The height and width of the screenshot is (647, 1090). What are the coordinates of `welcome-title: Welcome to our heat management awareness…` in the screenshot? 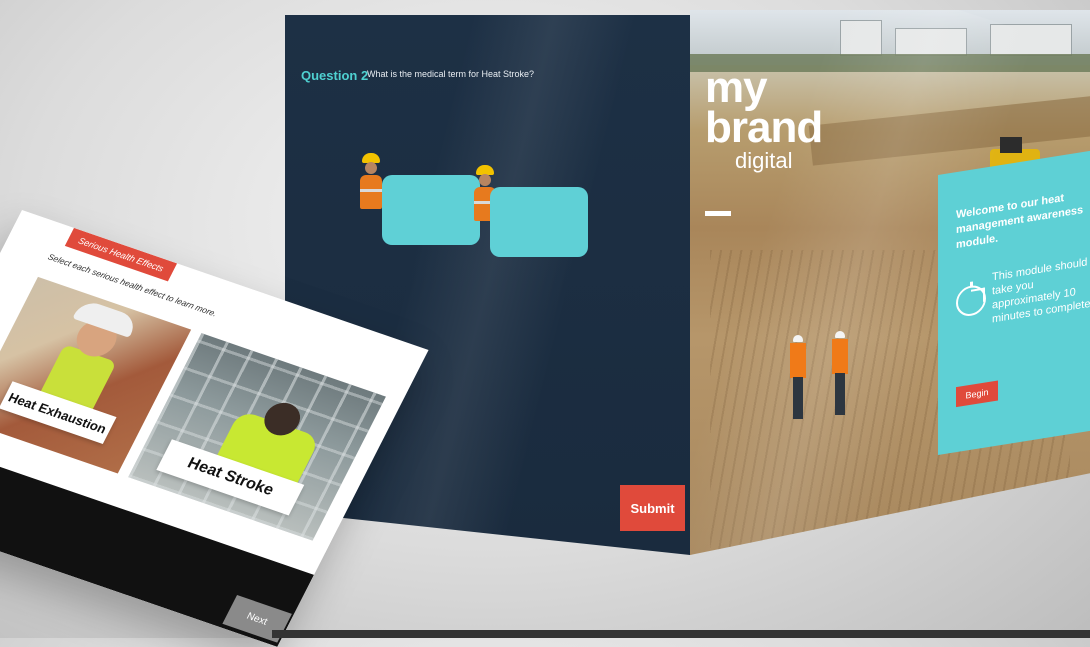 It's located at (1020, 222).